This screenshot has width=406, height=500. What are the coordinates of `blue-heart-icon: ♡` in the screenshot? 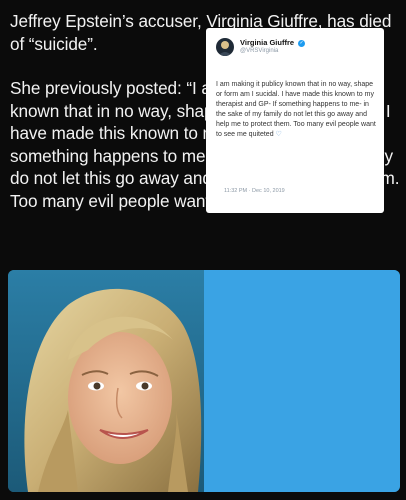 It's located at (278, 134).